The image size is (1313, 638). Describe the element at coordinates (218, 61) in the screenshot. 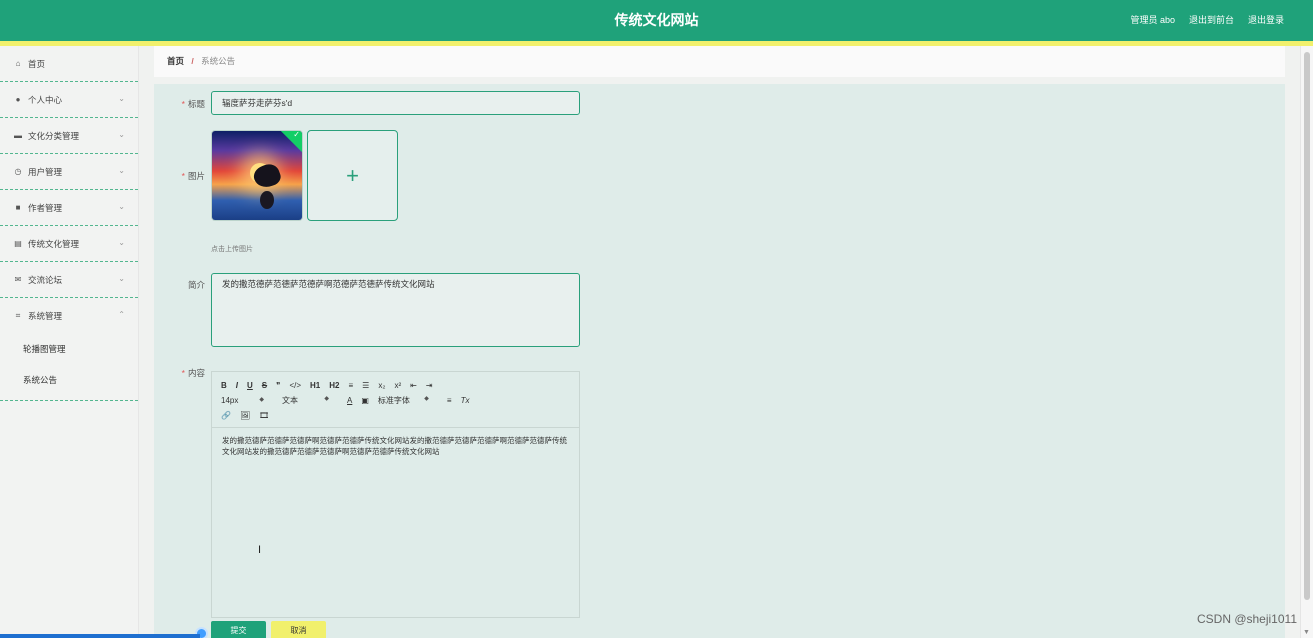

I see `breadcrumb-current: 系统公告` at that location.